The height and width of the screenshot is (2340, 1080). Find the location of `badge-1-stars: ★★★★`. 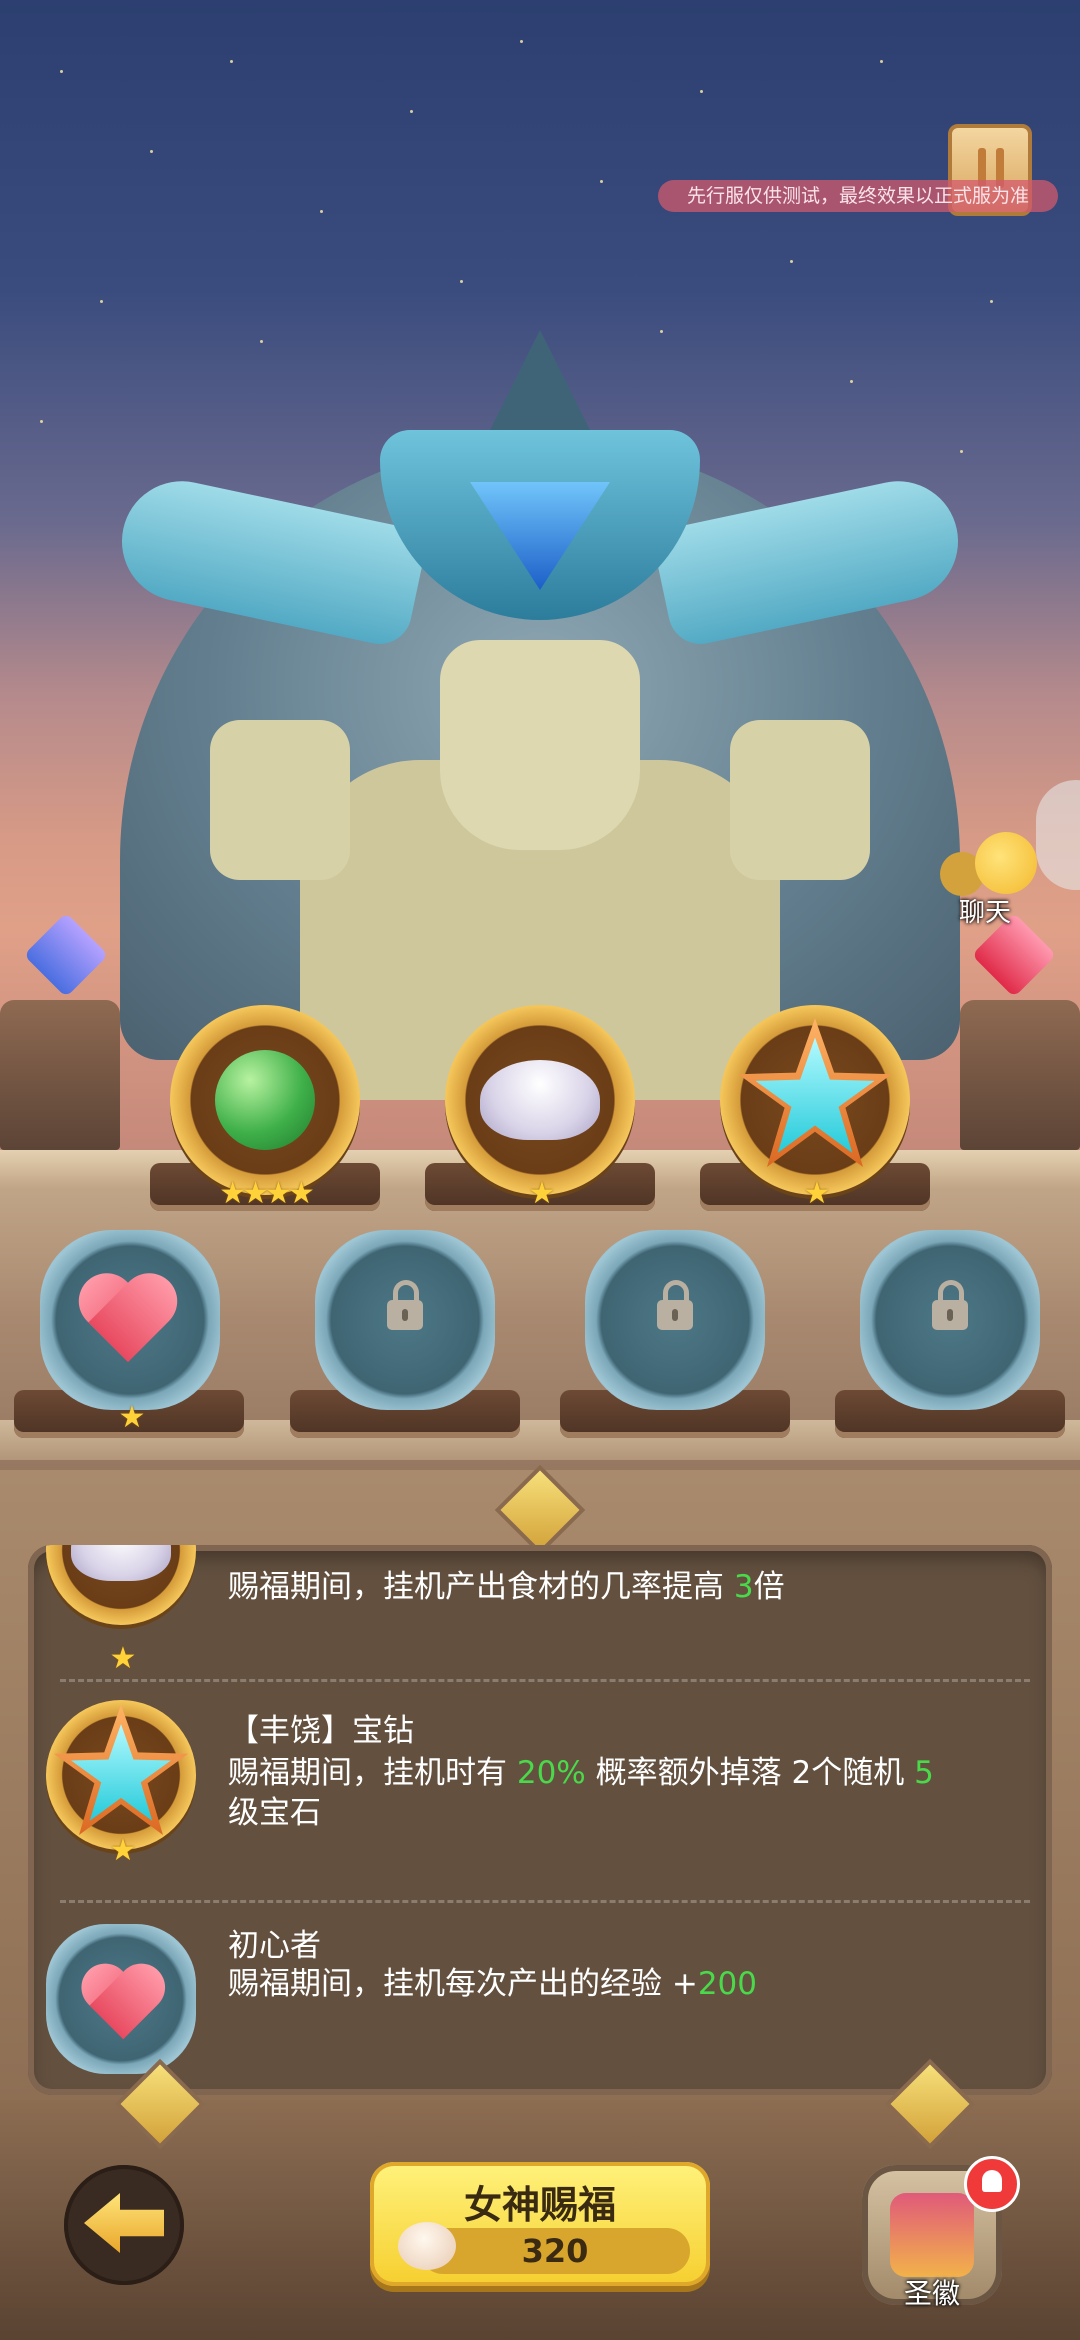

badge-1-stars: ★★★★ is located at coordinates (267, 1193).